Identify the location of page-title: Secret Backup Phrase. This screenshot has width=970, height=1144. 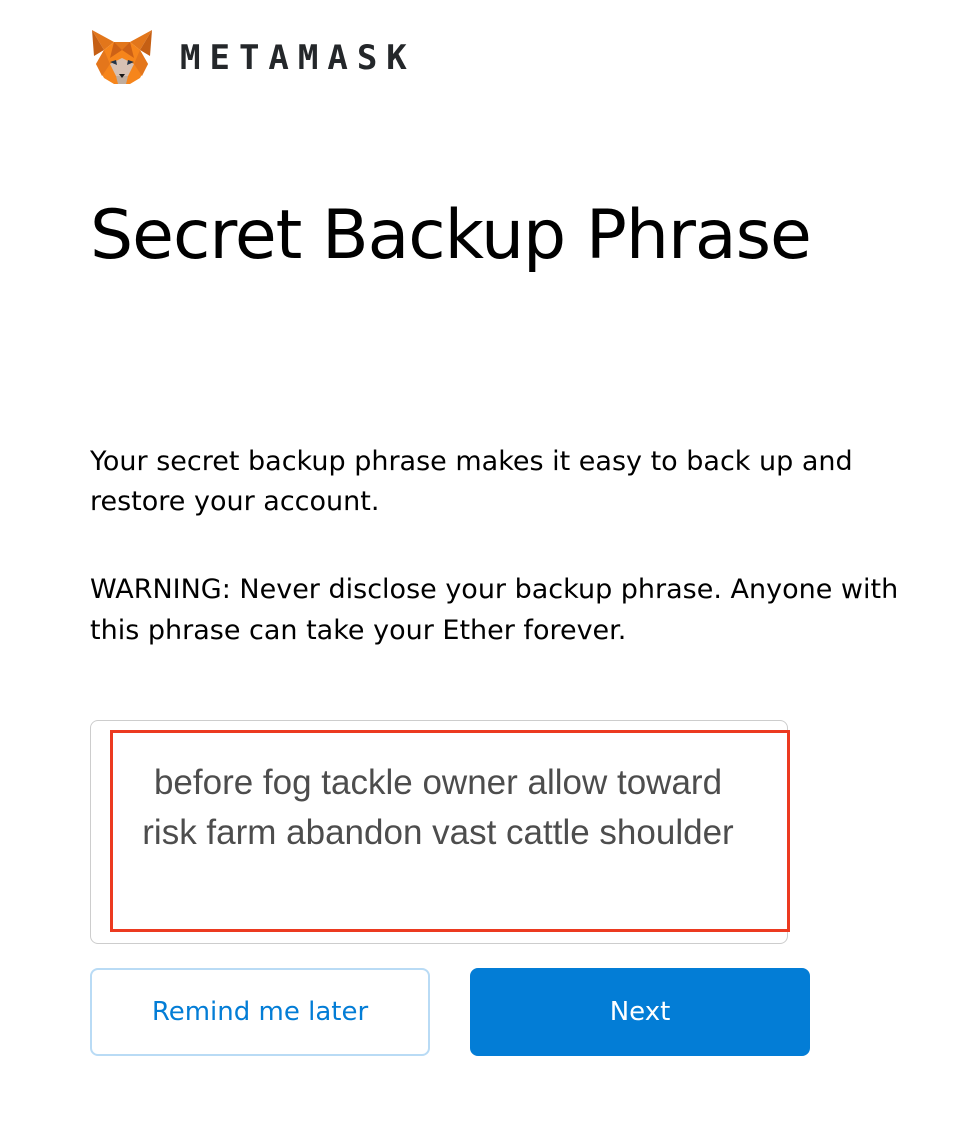
(451, 235).